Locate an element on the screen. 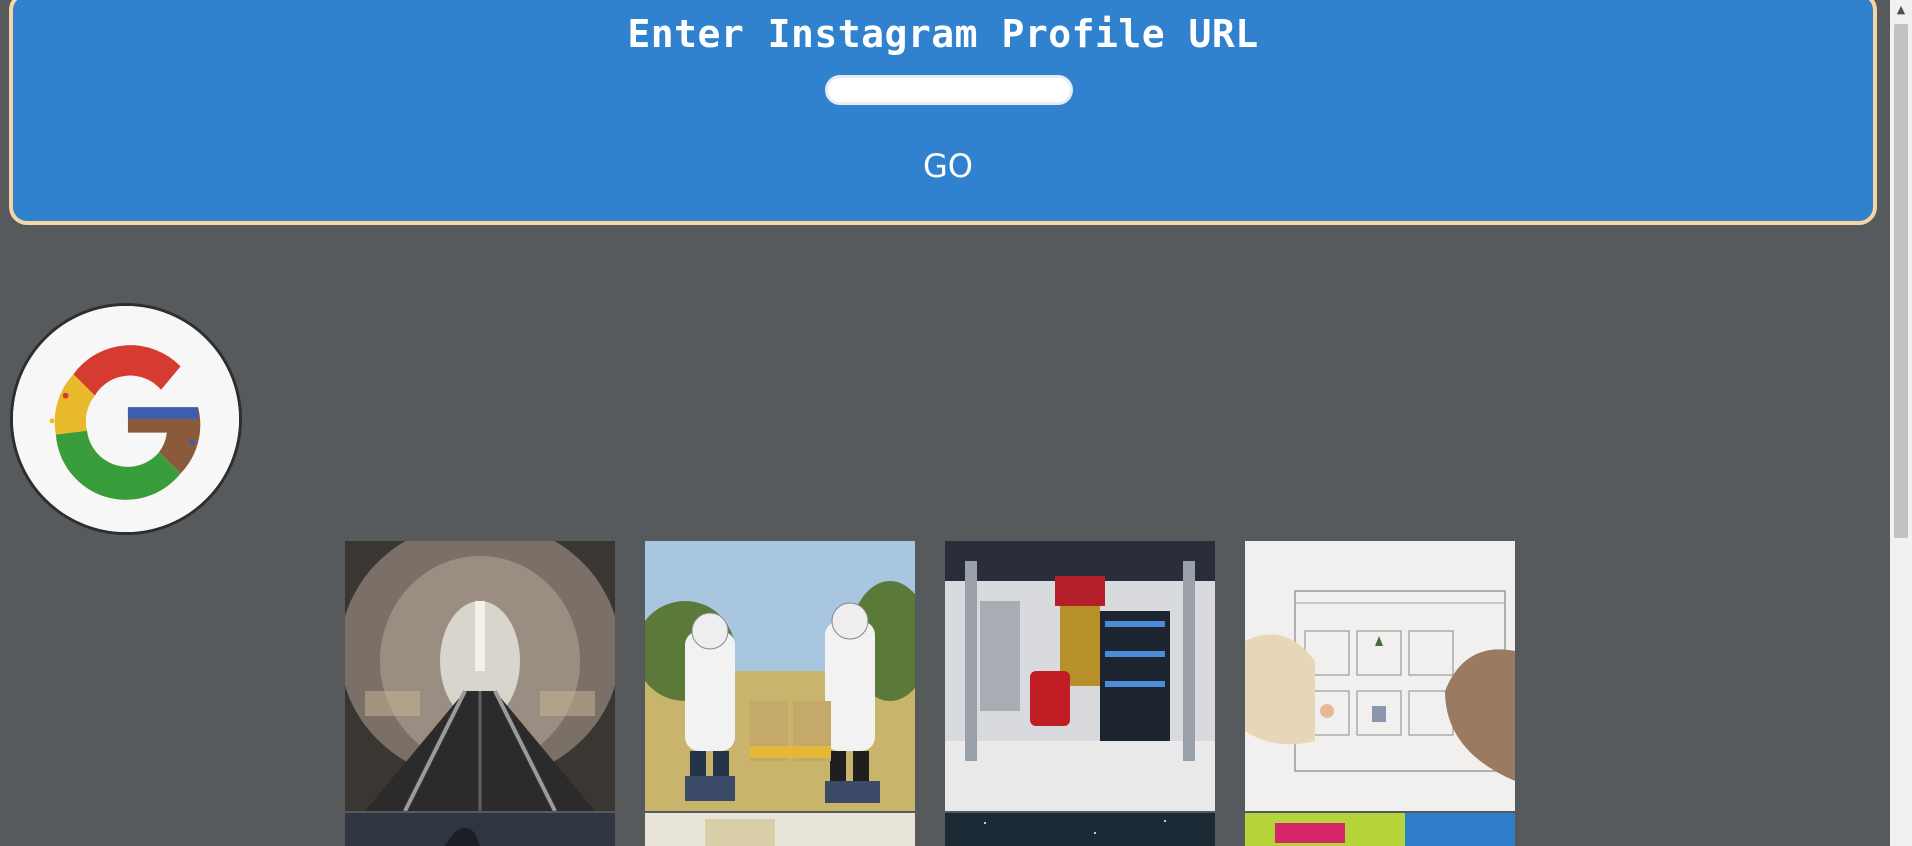  scroll-up-arrow-icon: ▲ is located at coordinates (1901, 10).